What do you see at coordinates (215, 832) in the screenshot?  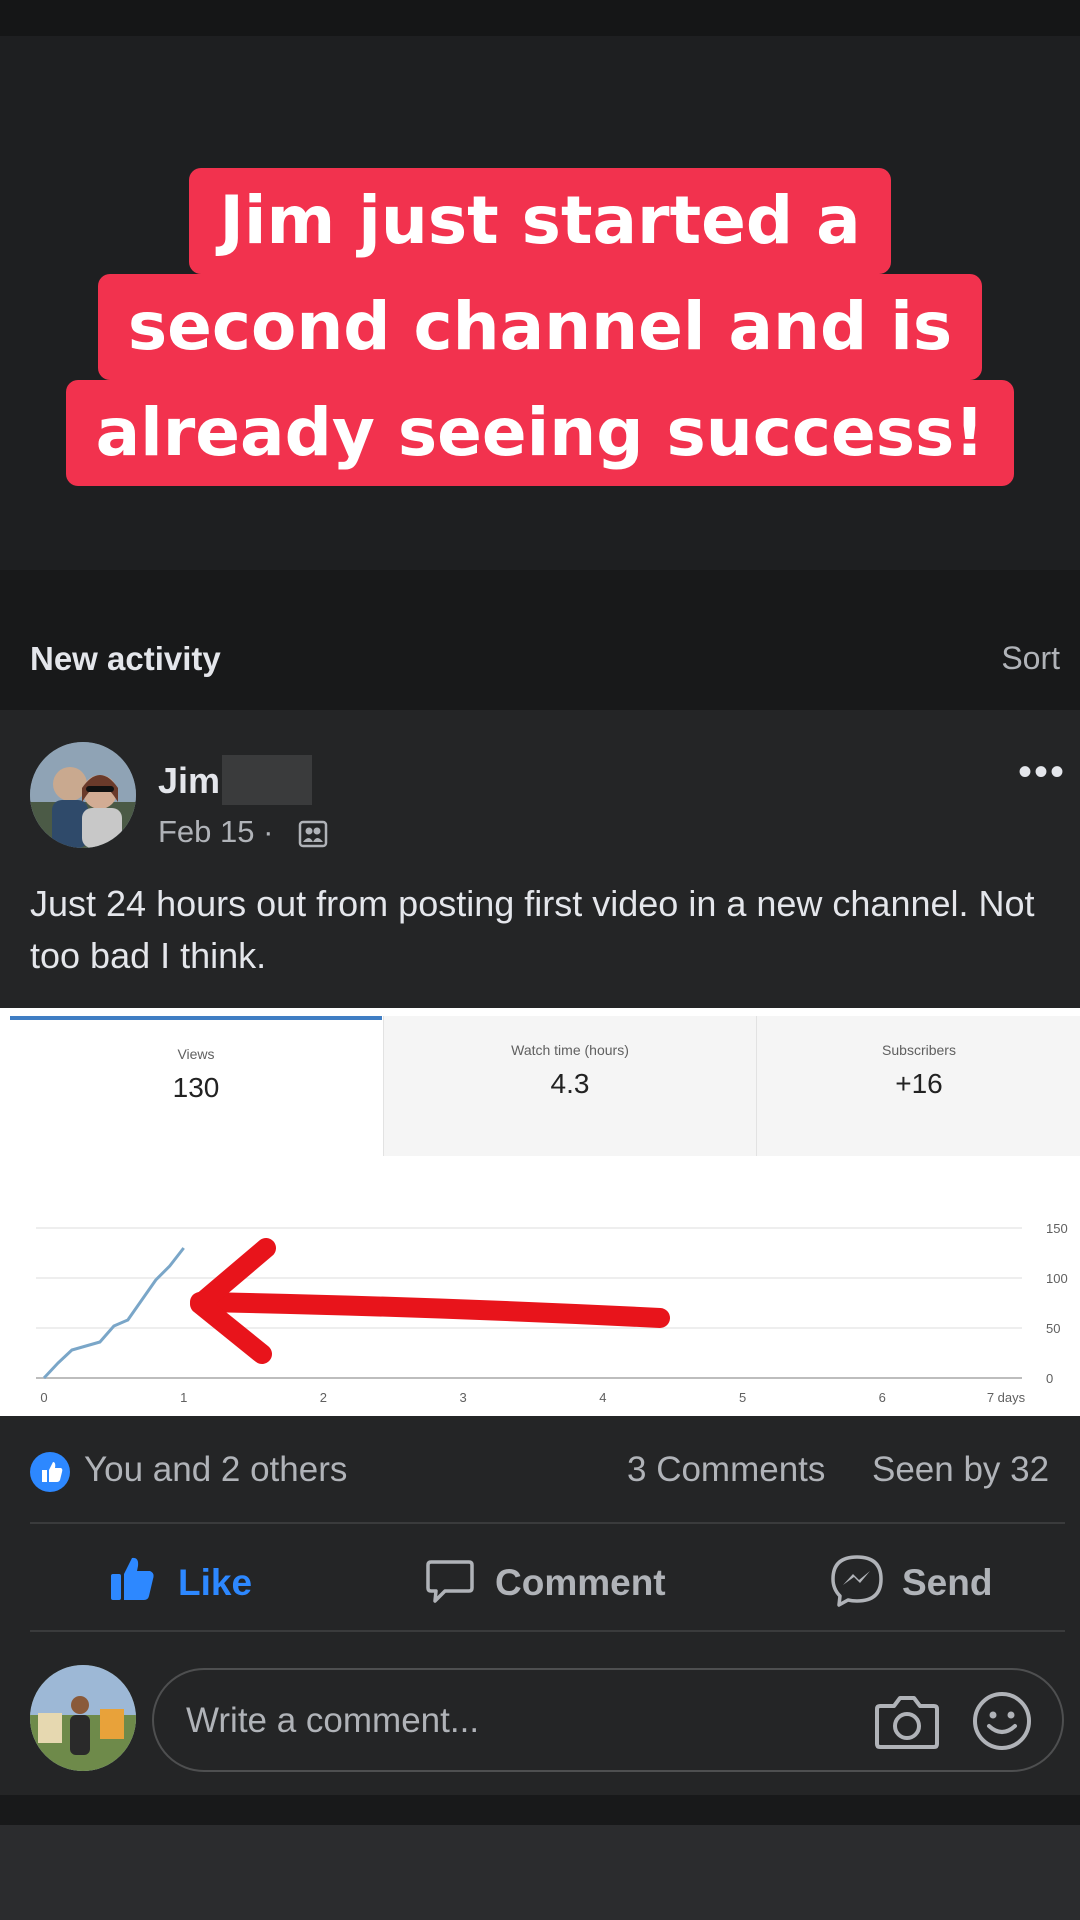 I see `post-date: Feb 15 ·` at bounding box center [215, 832].